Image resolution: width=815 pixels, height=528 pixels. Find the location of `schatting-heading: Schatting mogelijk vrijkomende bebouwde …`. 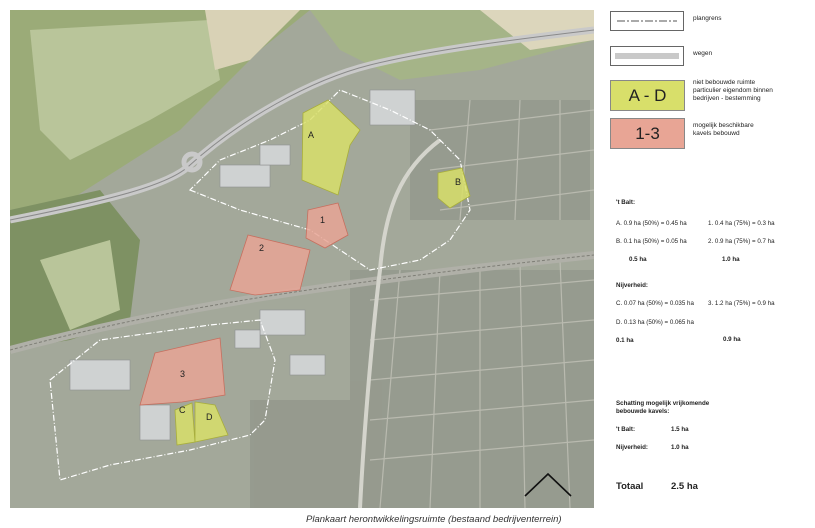

schatting-heading: Schatting mogelijk vrijkomende bebouwde … is located at coordinates (662, 408).